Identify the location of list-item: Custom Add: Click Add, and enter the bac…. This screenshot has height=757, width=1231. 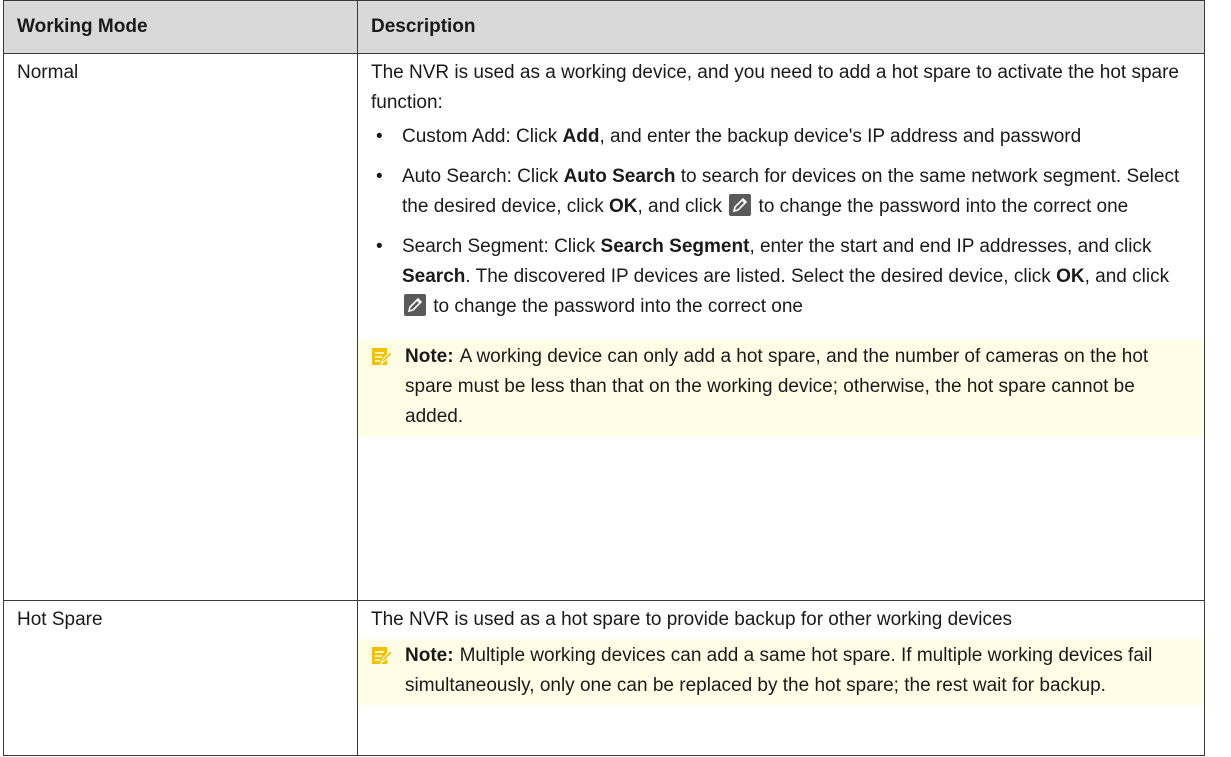
(781, 137).